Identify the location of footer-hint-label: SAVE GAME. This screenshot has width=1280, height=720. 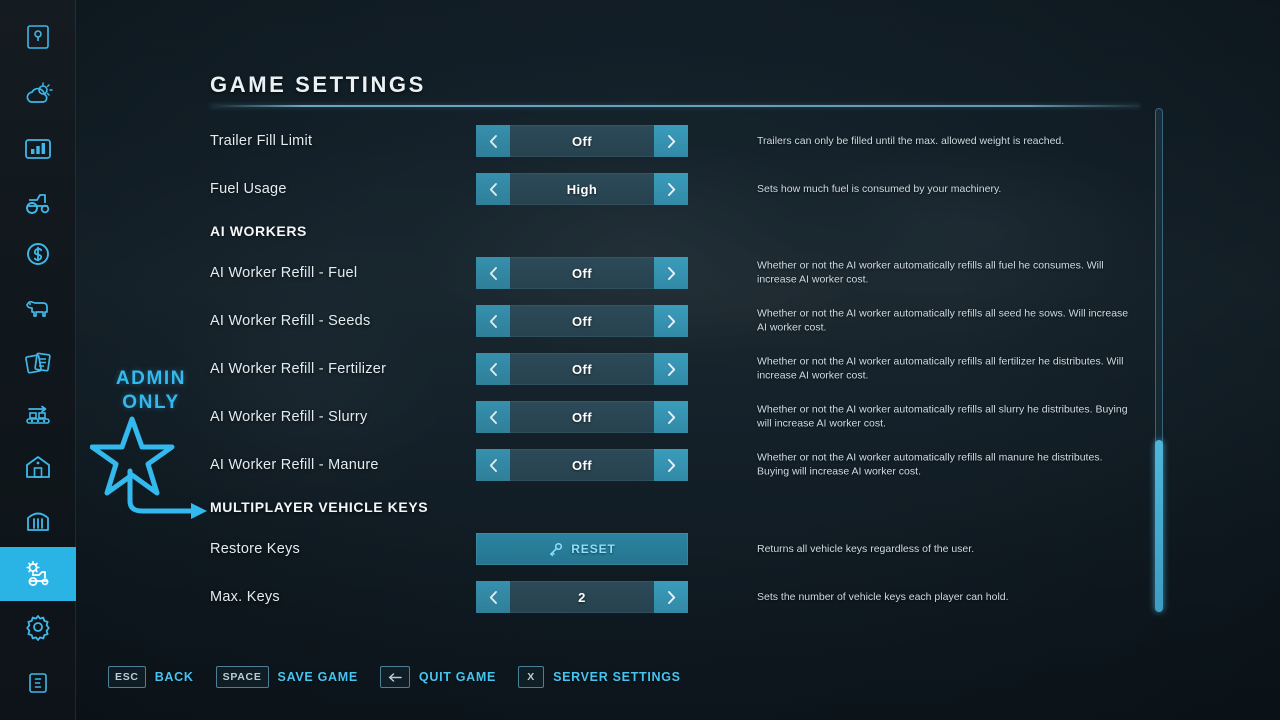
(317, 677).